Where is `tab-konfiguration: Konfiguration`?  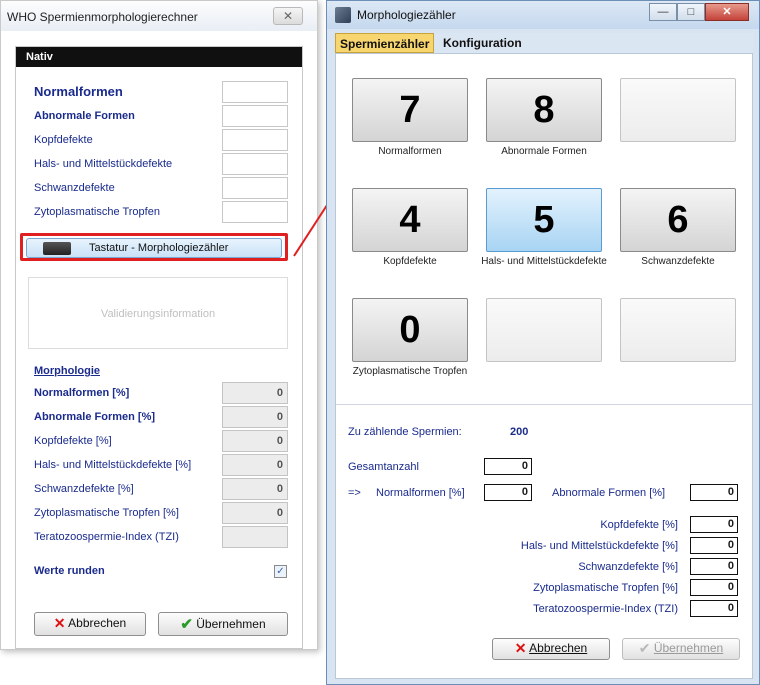
tab-konfiguration: Konfiguration is located at coordinates (482, 43).